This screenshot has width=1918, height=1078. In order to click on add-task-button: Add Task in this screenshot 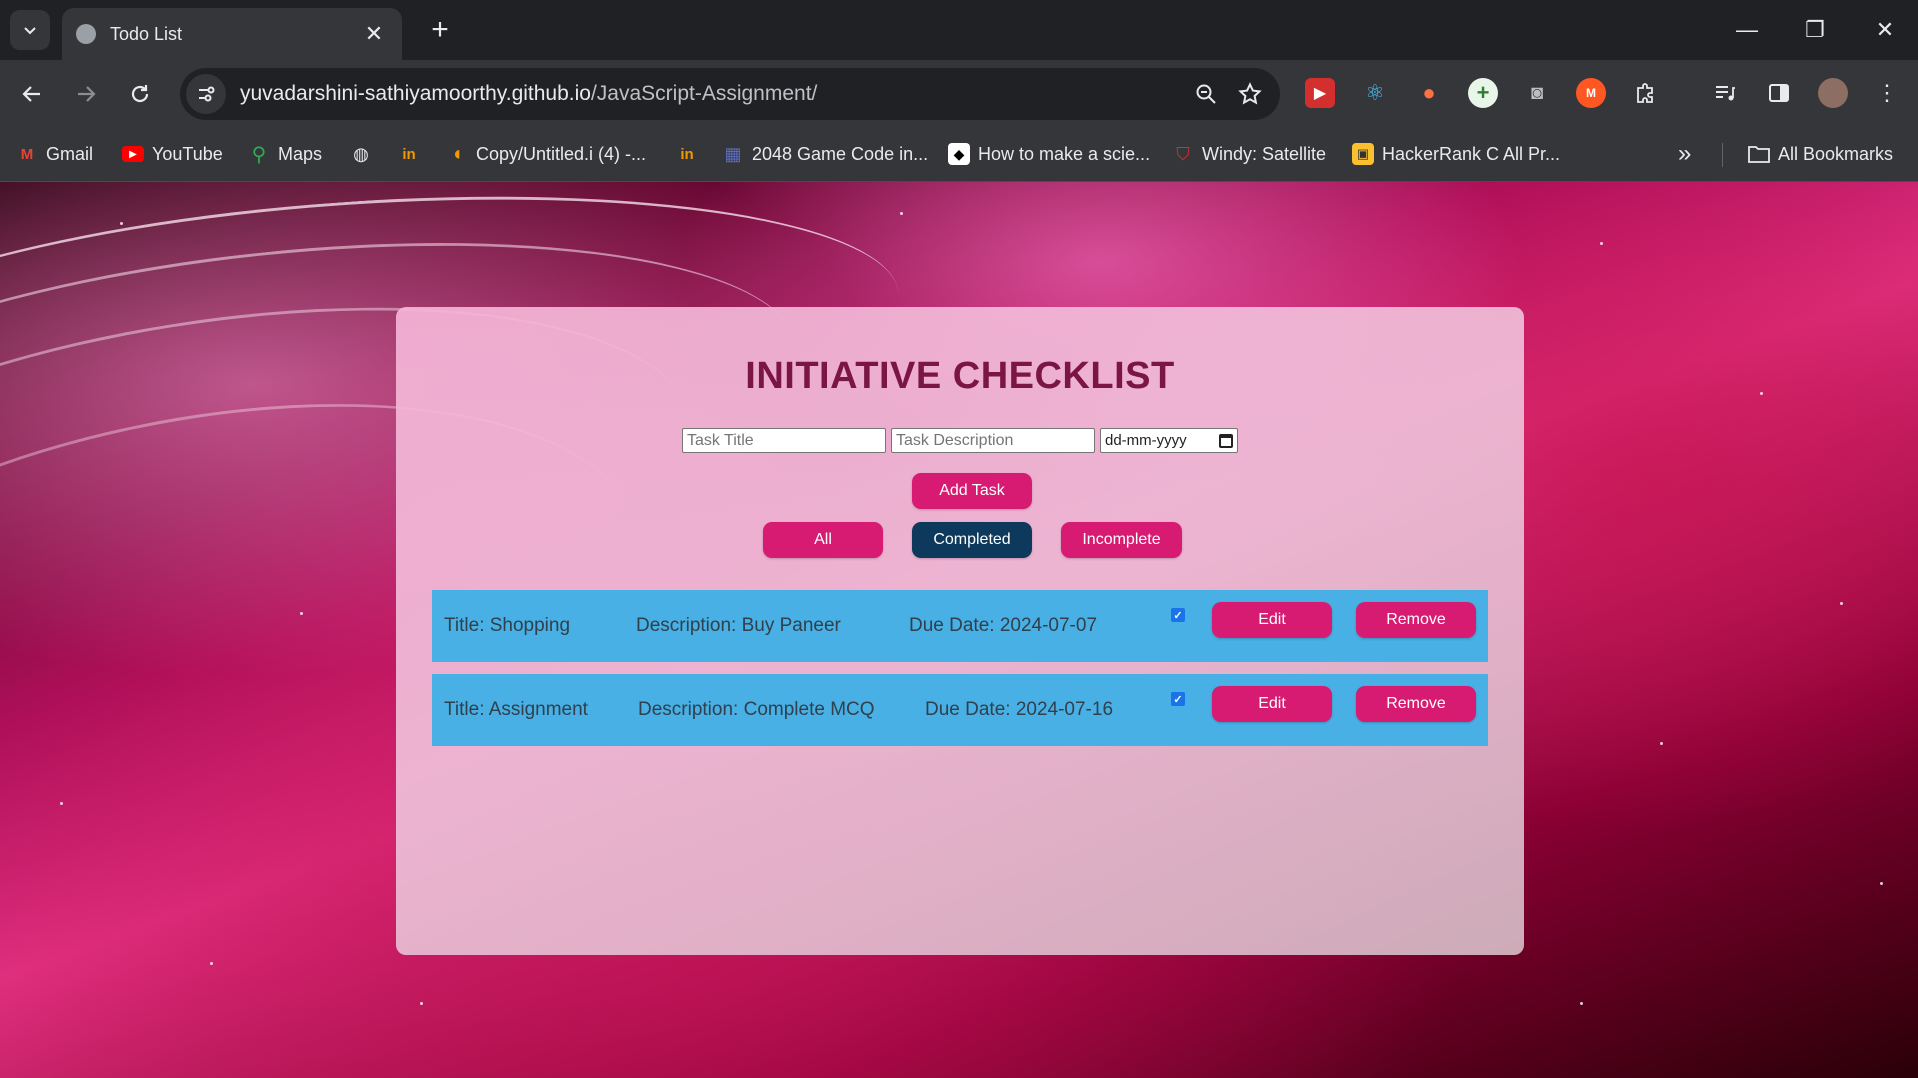, I will do `click(972, 491)`.